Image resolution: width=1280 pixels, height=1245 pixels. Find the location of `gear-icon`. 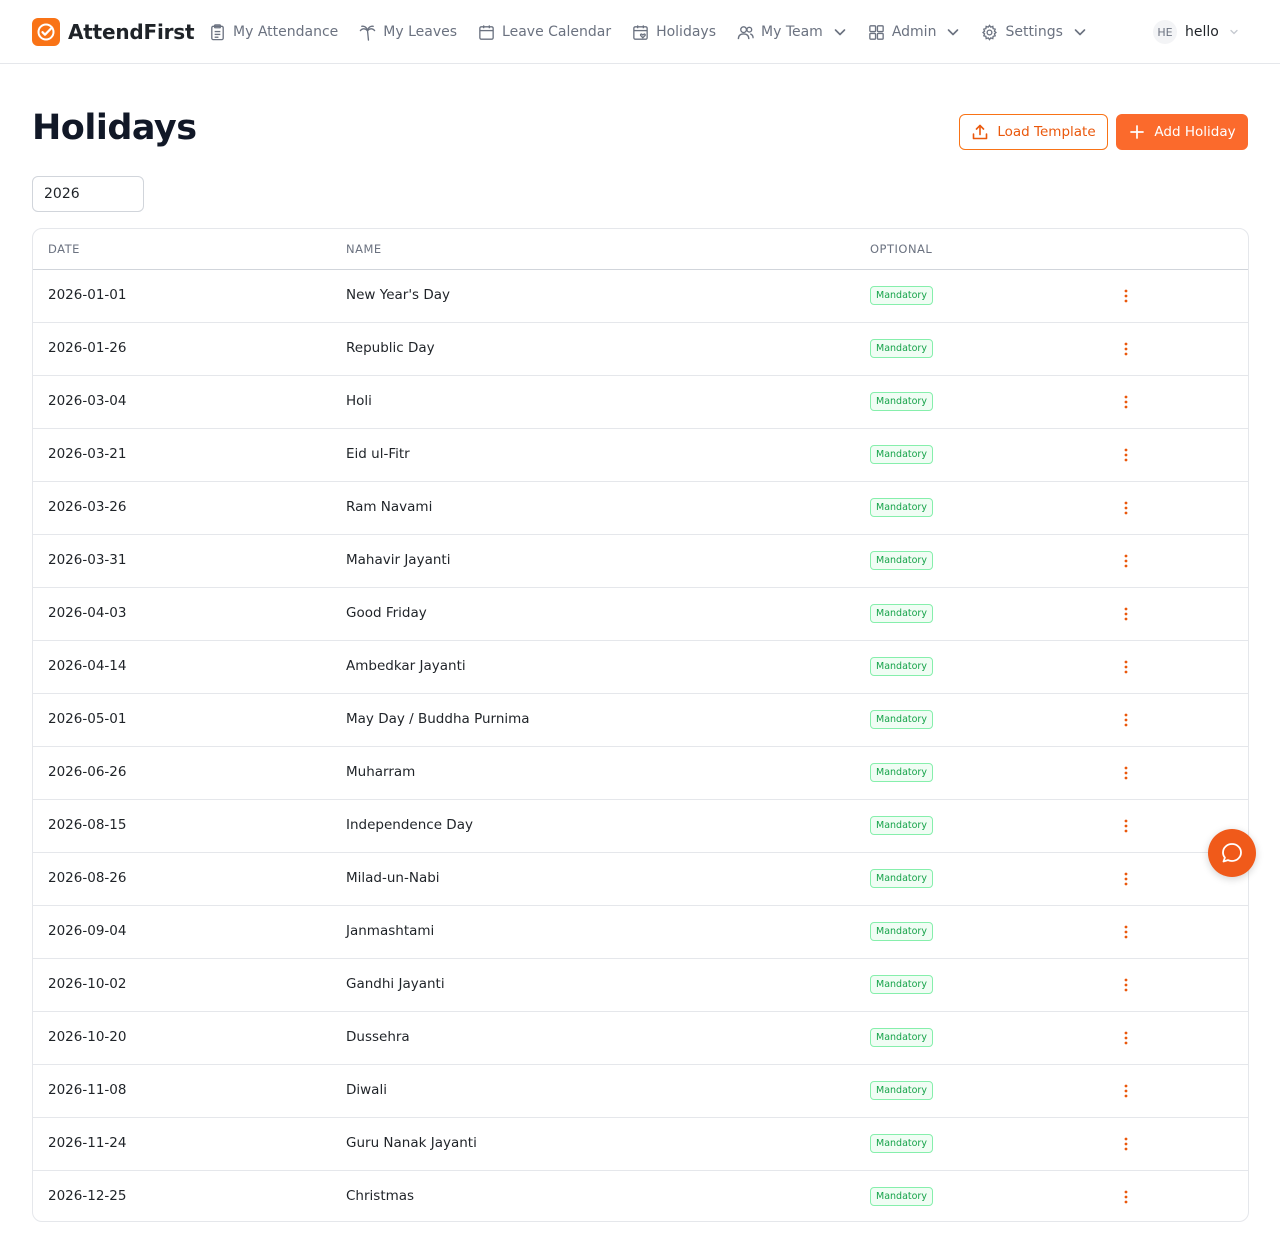

gear-icon is located at coordinates (990, 32).